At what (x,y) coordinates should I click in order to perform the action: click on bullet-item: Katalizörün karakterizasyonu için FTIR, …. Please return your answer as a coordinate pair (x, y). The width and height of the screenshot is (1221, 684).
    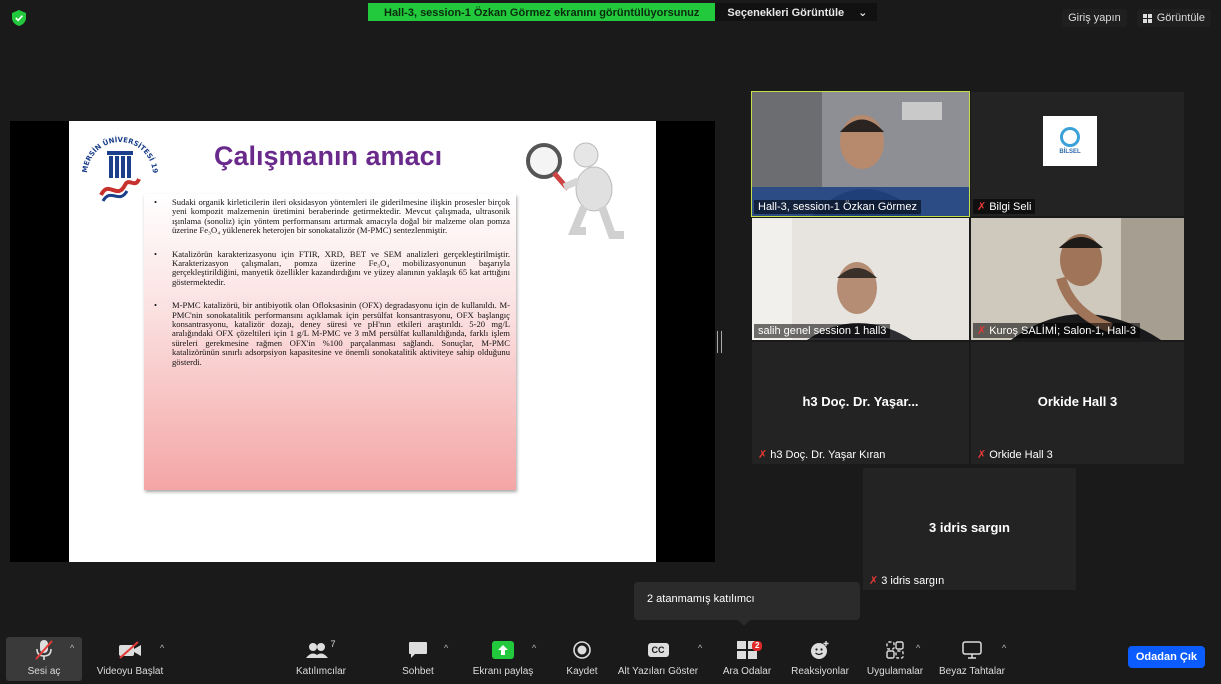
    Looking at the image, I should click on (330, 268).